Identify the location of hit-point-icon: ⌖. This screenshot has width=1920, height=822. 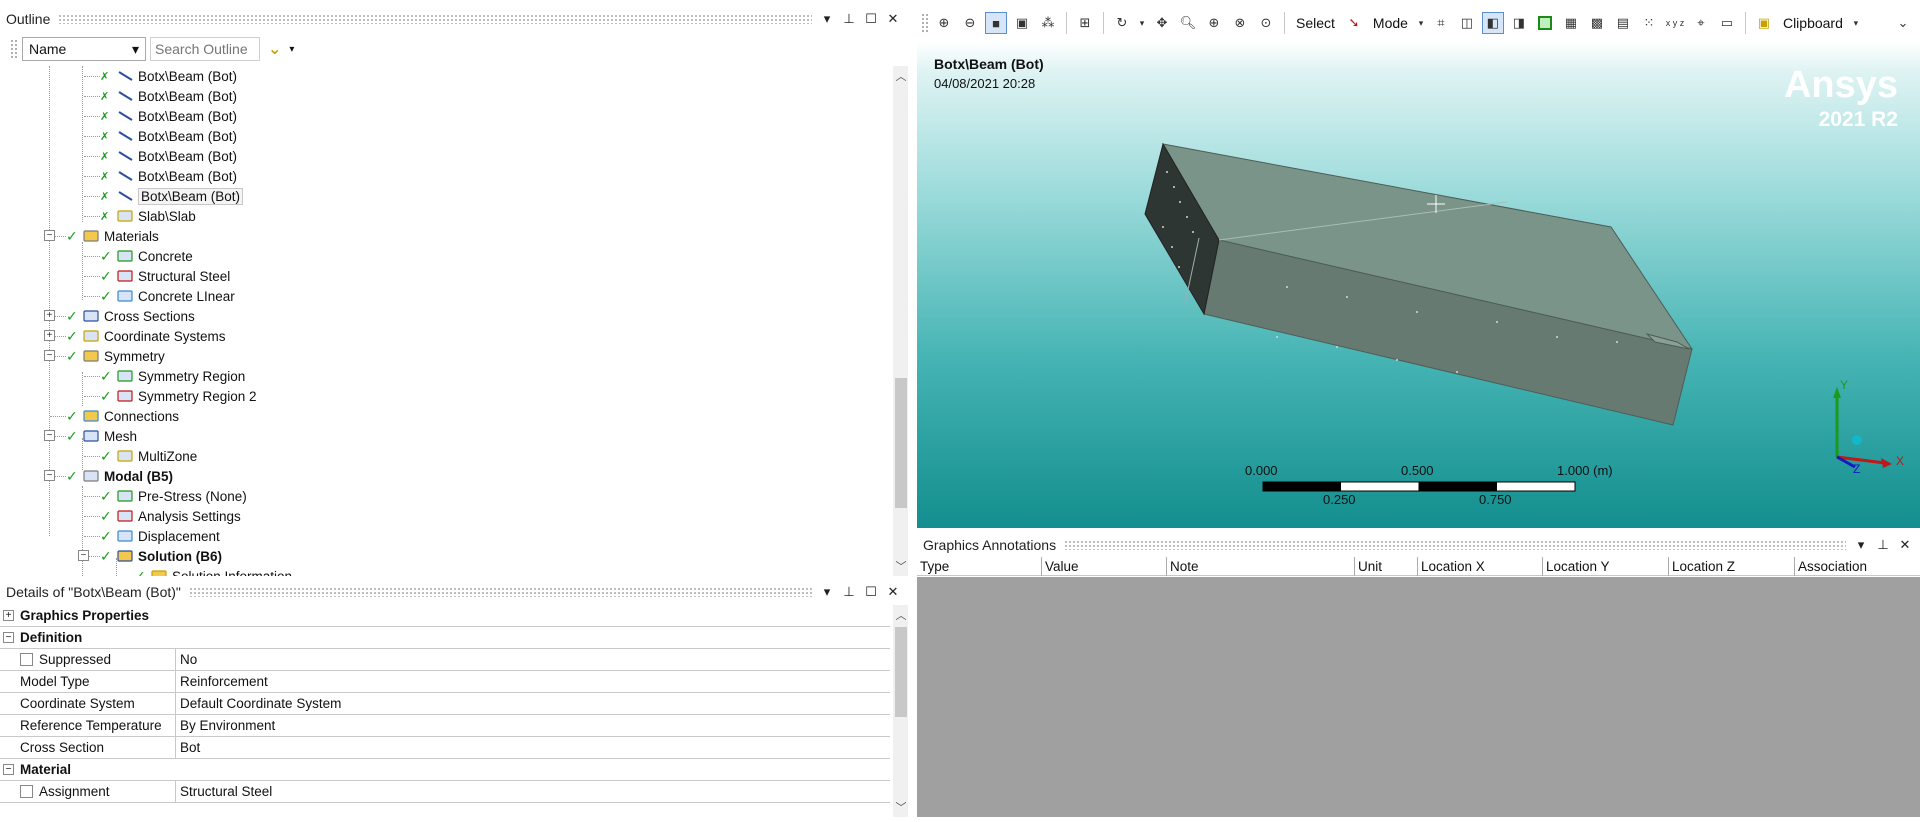
(1701, 23).